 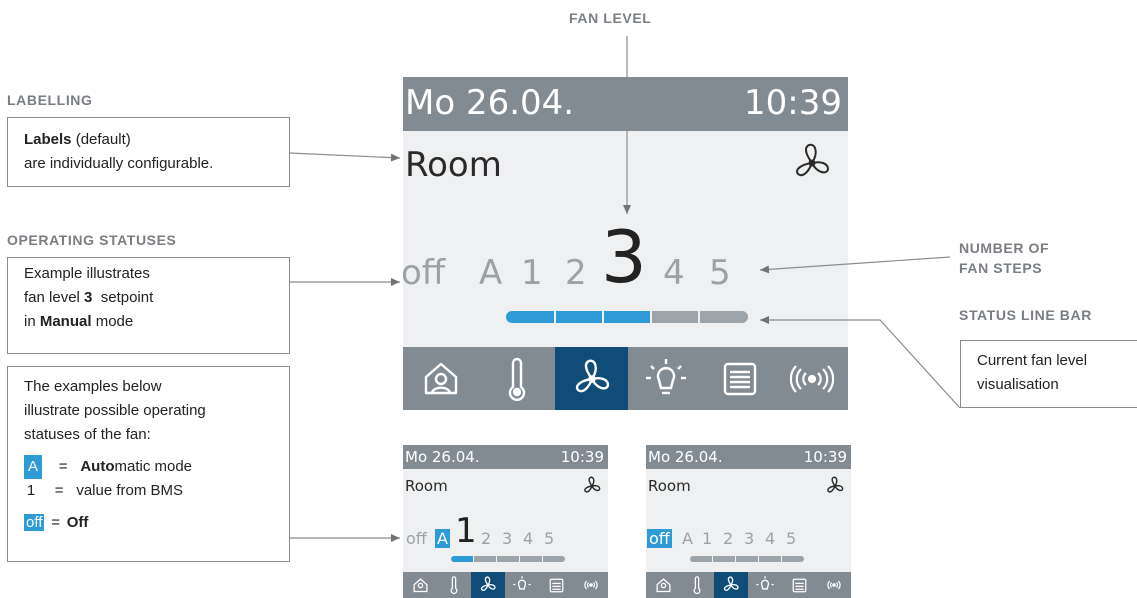 What do you see at coordinates (507, 538) in the screenshot?
I see `example-auto-level-3: 3` at bounding box center [507, 538].